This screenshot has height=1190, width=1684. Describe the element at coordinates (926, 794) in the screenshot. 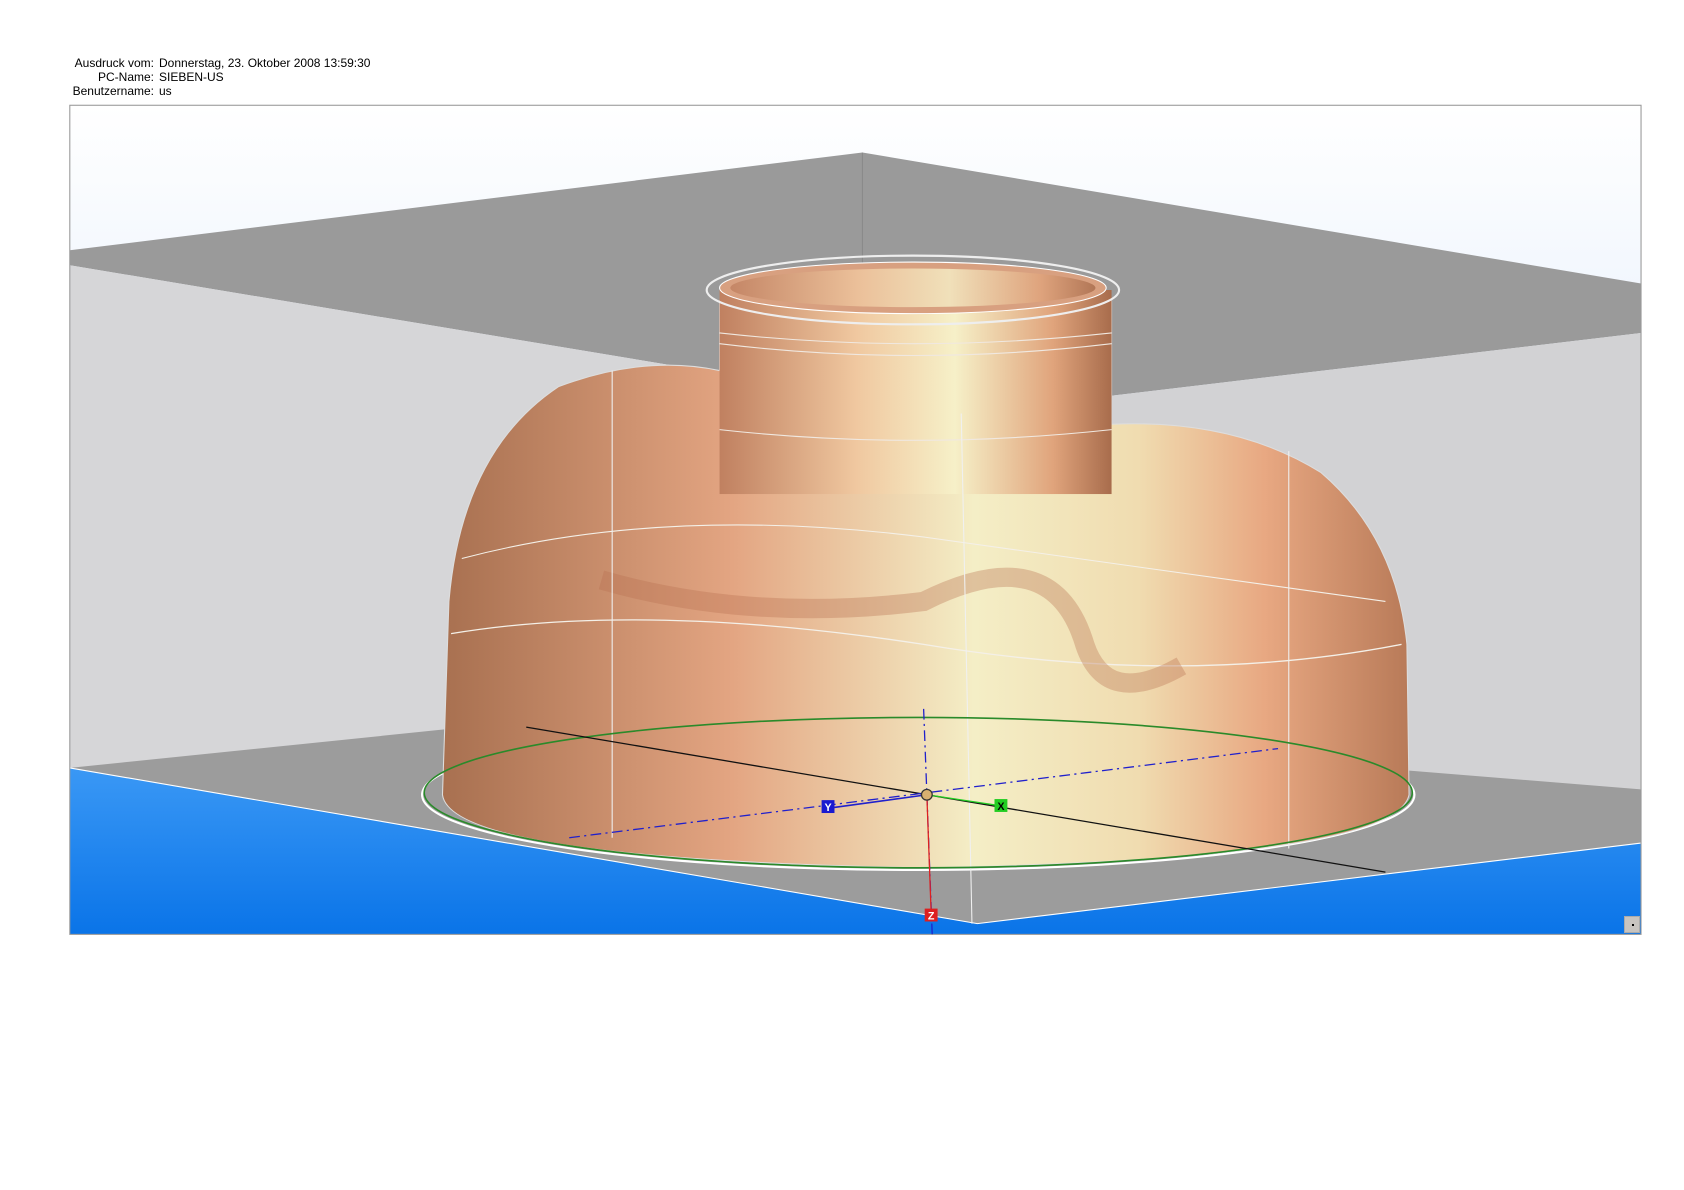

I see `origin-marker` at that location.